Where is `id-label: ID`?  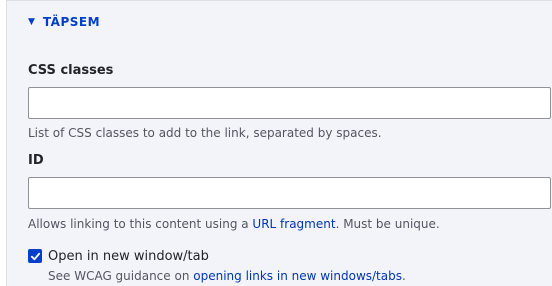 id-label: ID is located at coordinates (36, 160).